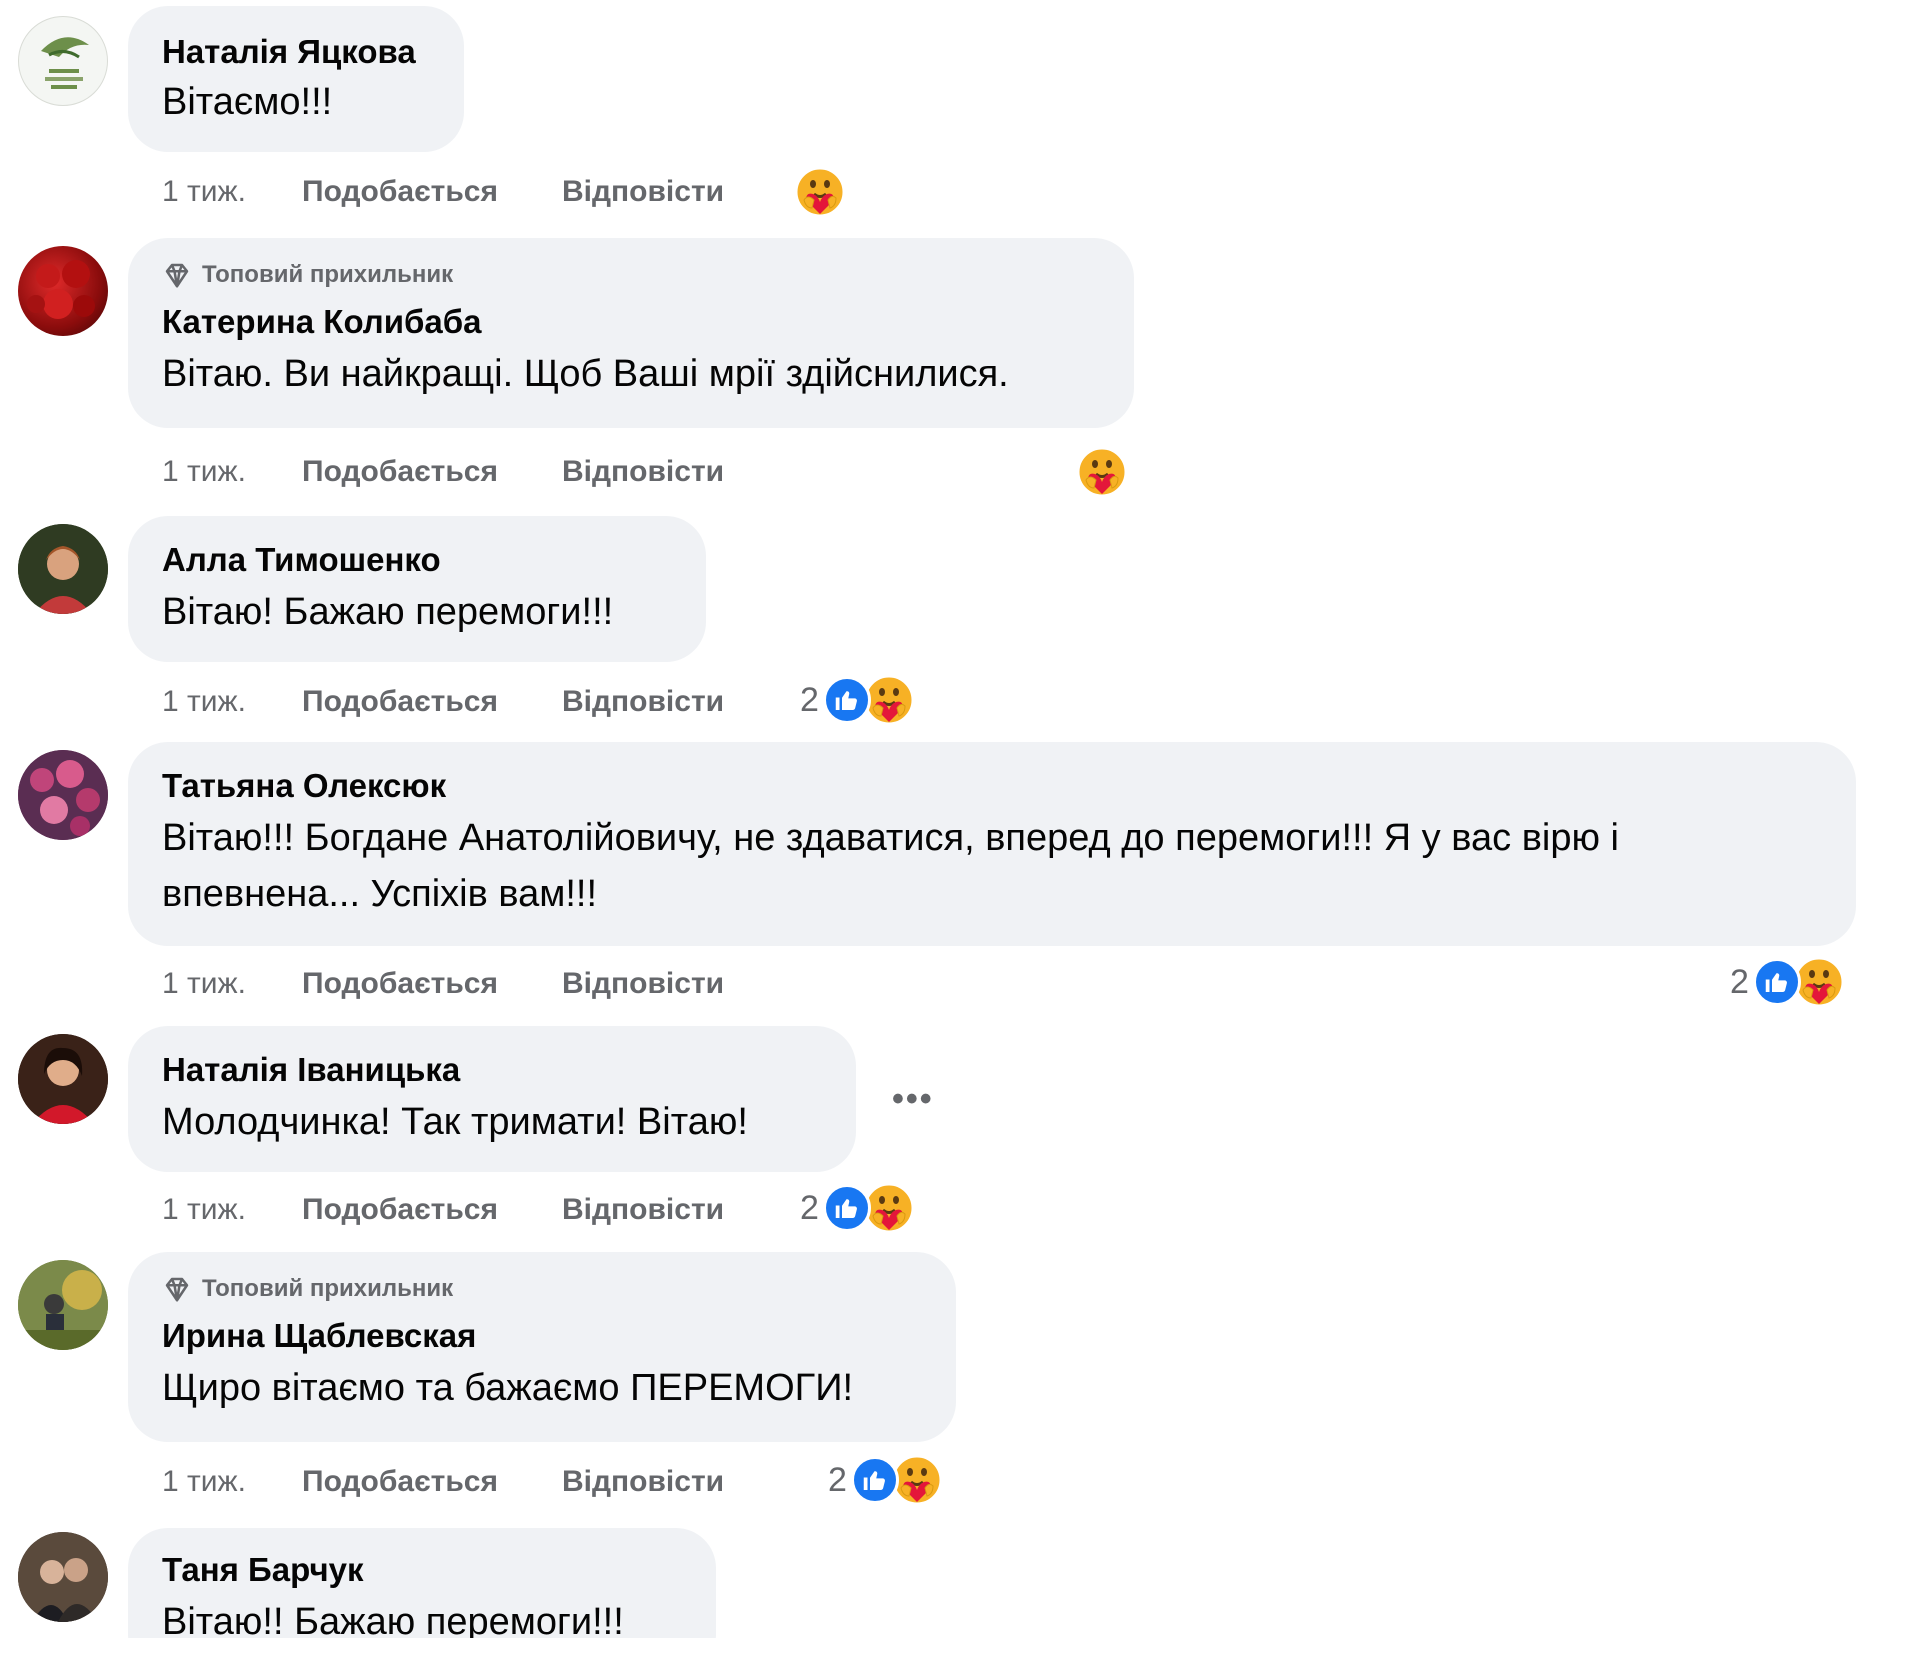 The height and width of the screenshot is (1662, 1920). I want to click on comment-bubble: Таня Барчук Вітаю!! Бажаю перемоги!!!, so click(422, 1583).